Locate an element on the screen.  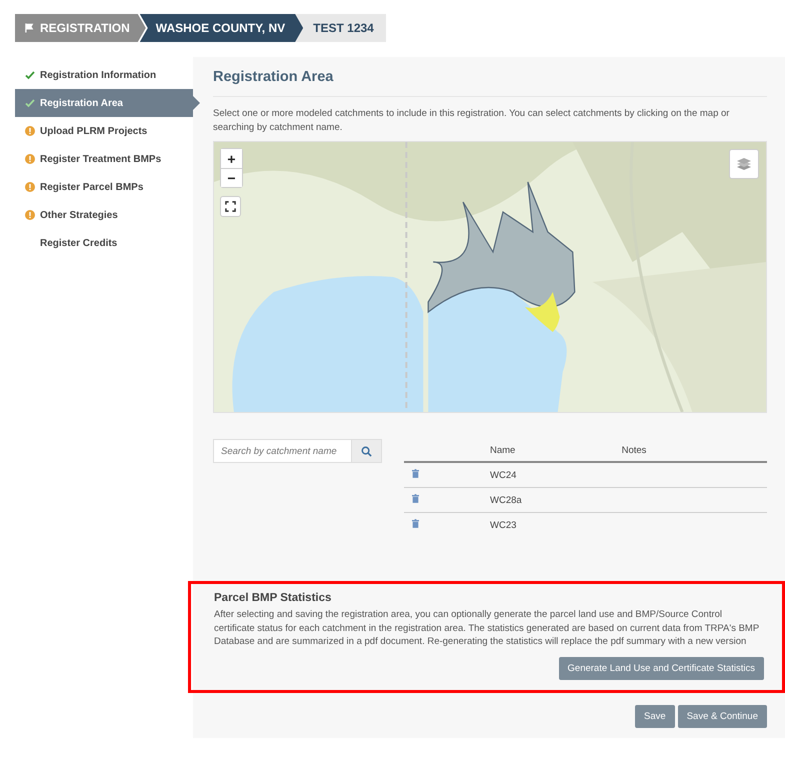
sidebar-item: Register Credits is located at coordinates (104, 243).